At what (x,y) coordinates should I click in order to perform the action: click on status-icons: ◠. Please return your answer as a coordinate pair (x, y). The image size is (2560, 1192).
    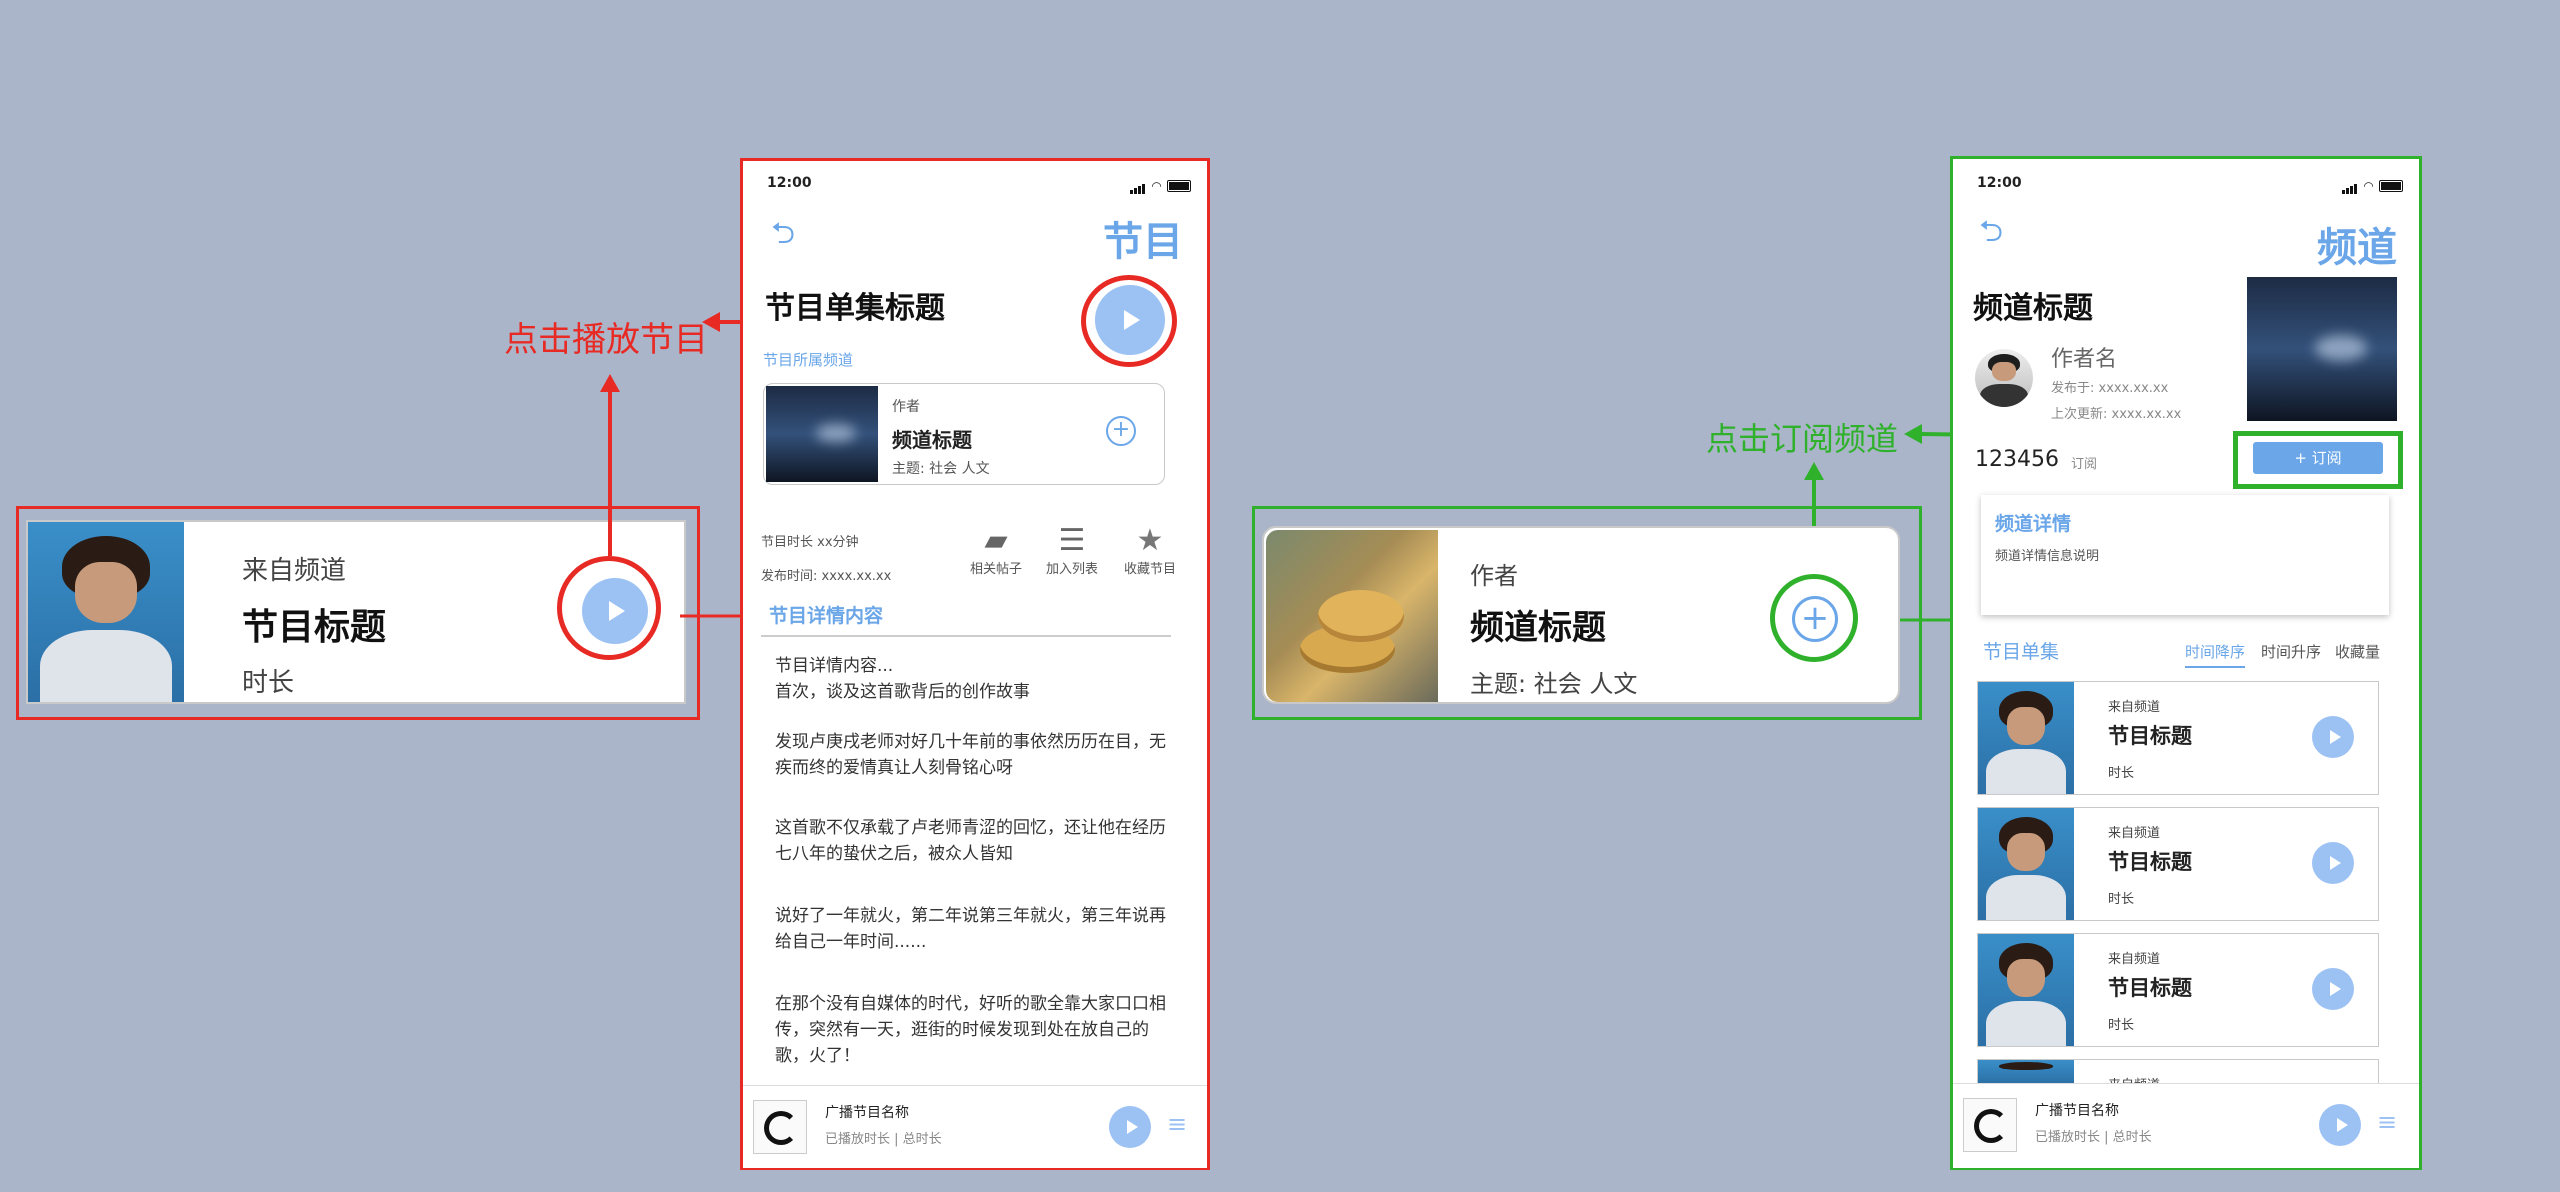
    Looking at the image, I should click on (1160, 184).